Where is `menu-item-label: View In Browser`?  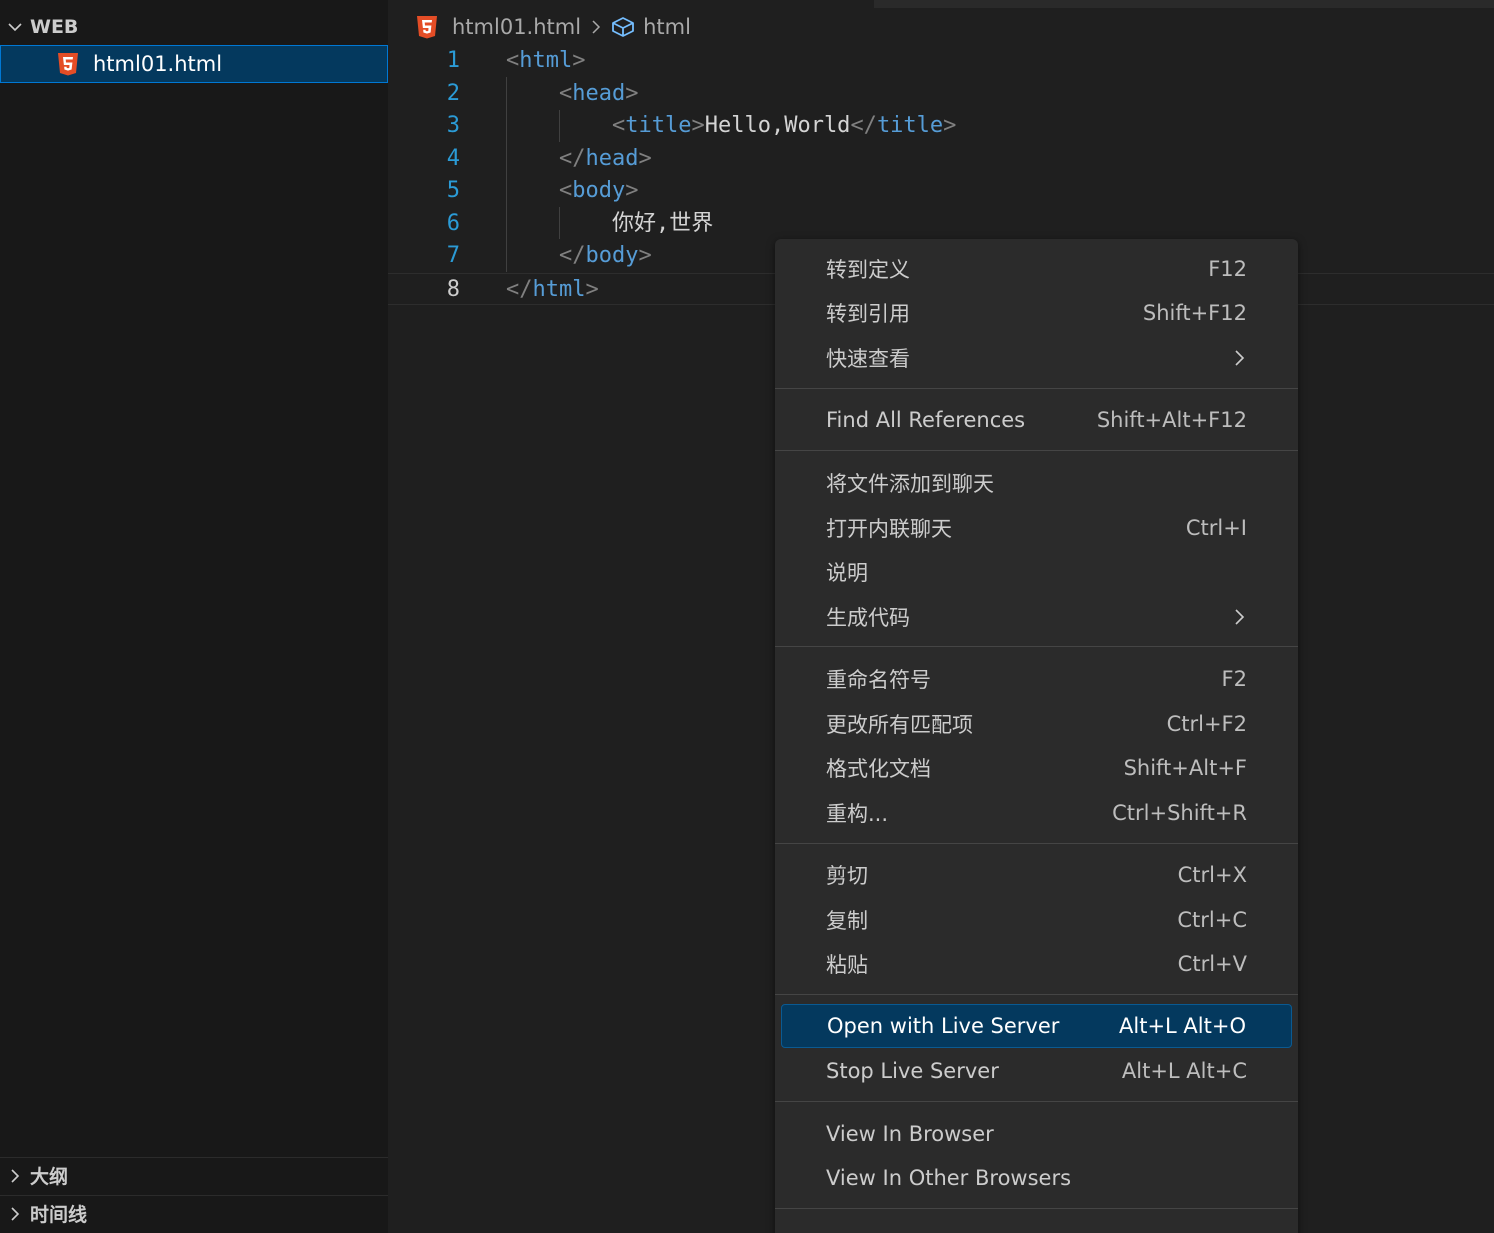 menu-item-label: View In Browser is located at coordinates (910, 1134).